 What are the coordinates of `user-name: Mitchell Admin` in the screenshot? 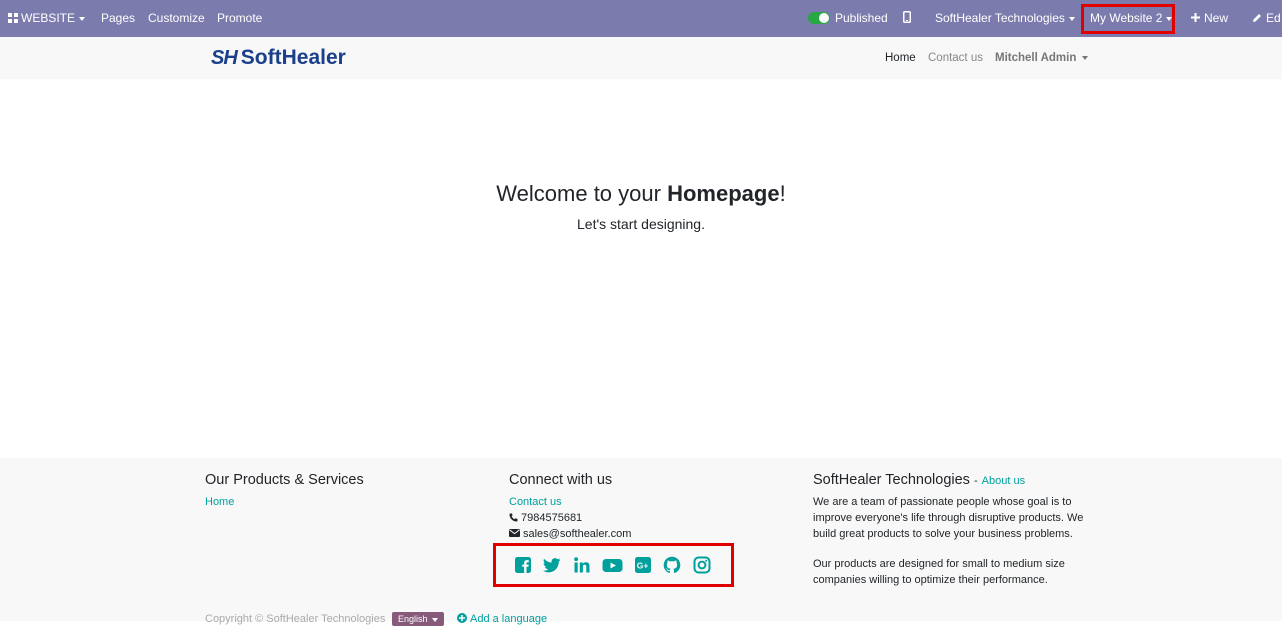 It's located at (1036, 58).